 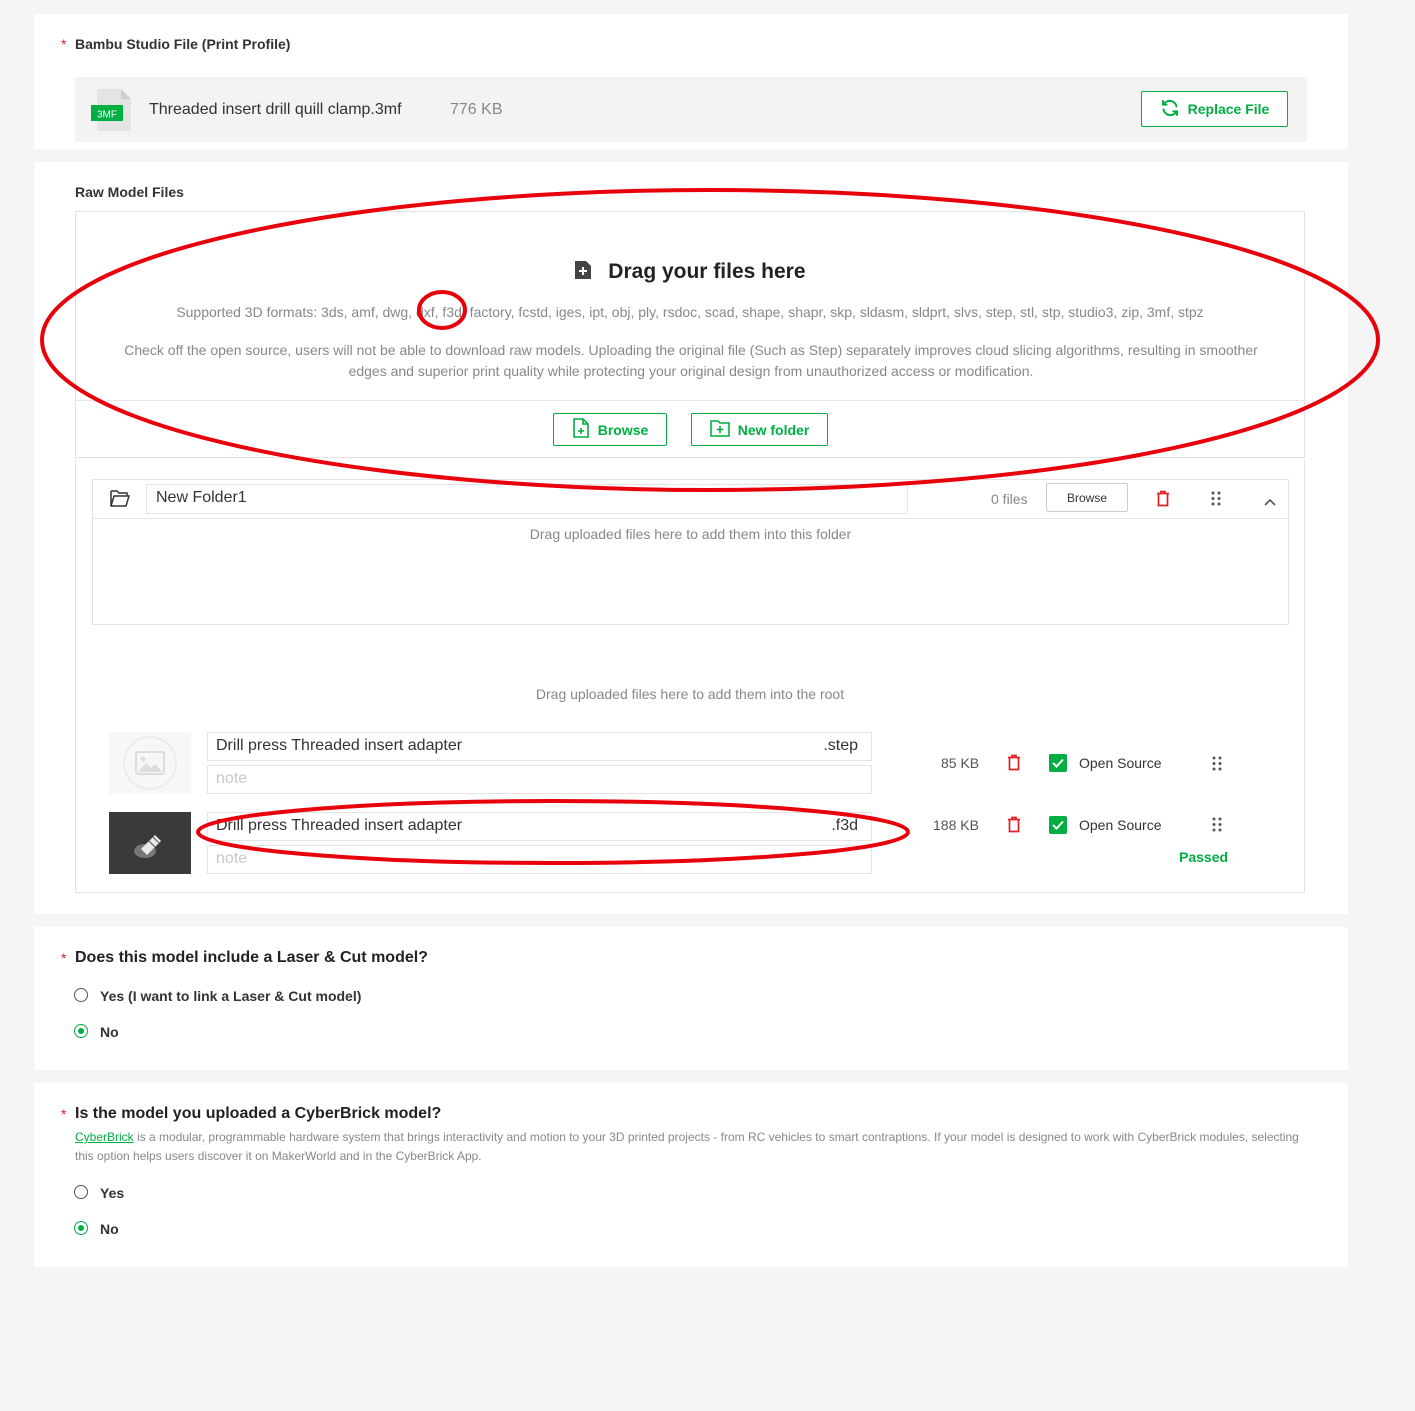 What do you see at coordinates (956, 825) in the screenshot?
I see `file-size: 188 KB` at bounding box center [956, 825].